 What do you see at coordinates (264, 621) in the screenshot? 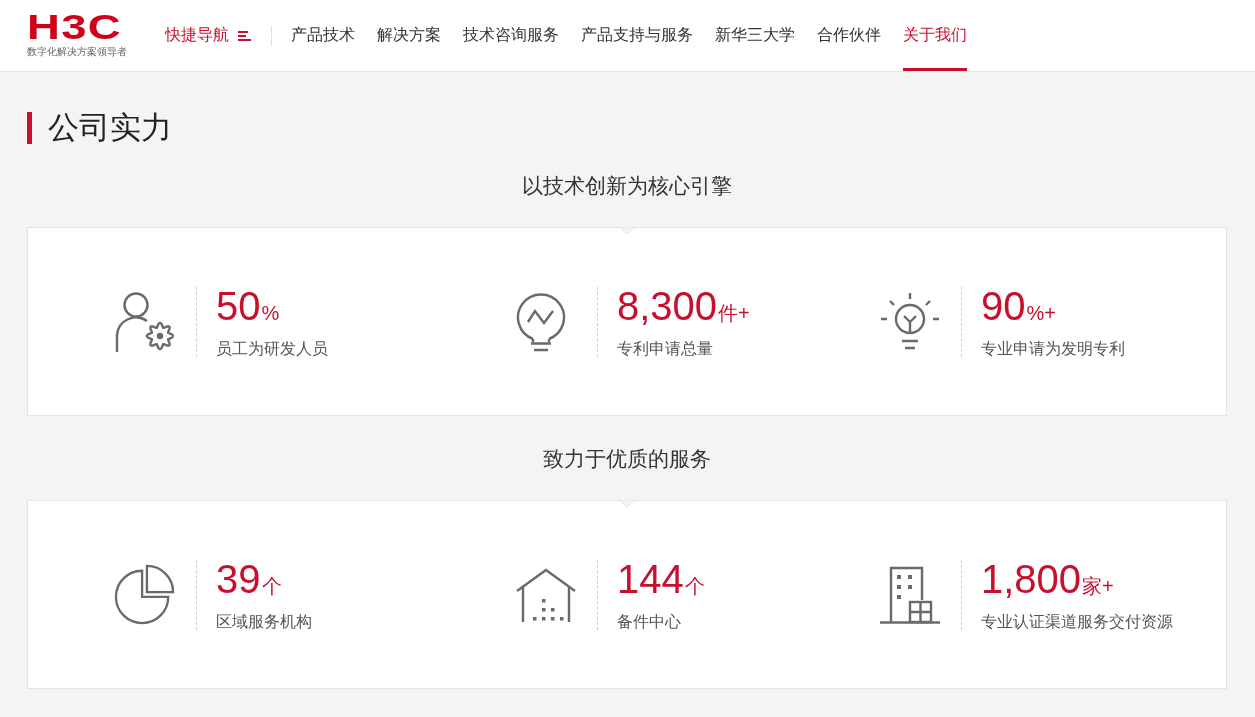
I see `stat-label: 区域服务机构` at bounding box center [264, 621].